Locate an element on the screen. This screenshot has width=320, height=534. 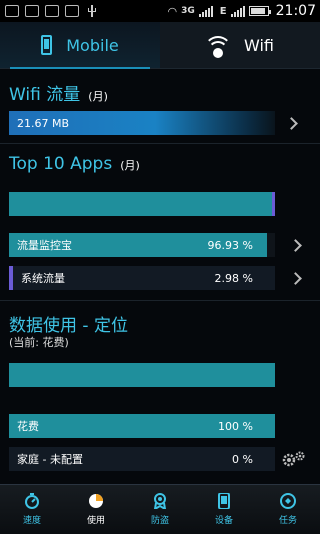
tab-wifi: Wifi is located at coordinates (240, 45).